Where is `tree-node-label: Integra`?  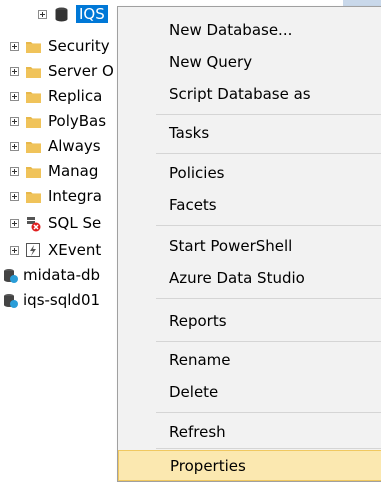
tree-node-label: Integra is located at coordinates (75, 196).